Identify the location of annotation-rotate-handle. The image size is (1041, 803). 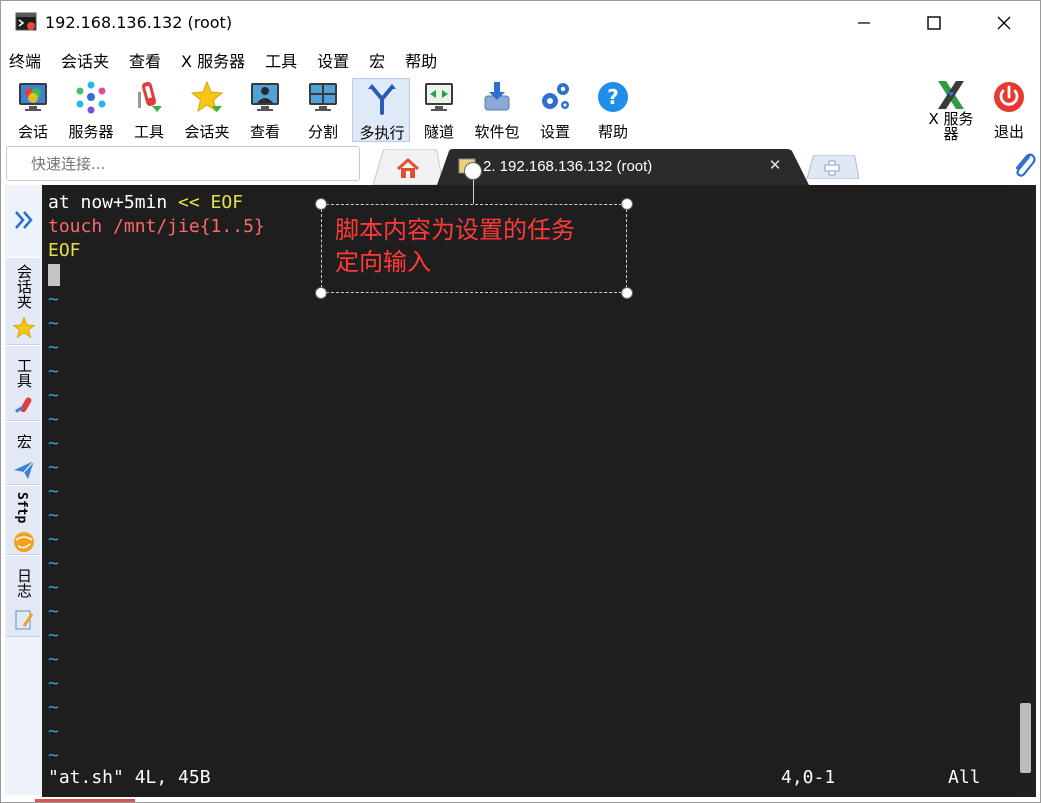
(473, 171).